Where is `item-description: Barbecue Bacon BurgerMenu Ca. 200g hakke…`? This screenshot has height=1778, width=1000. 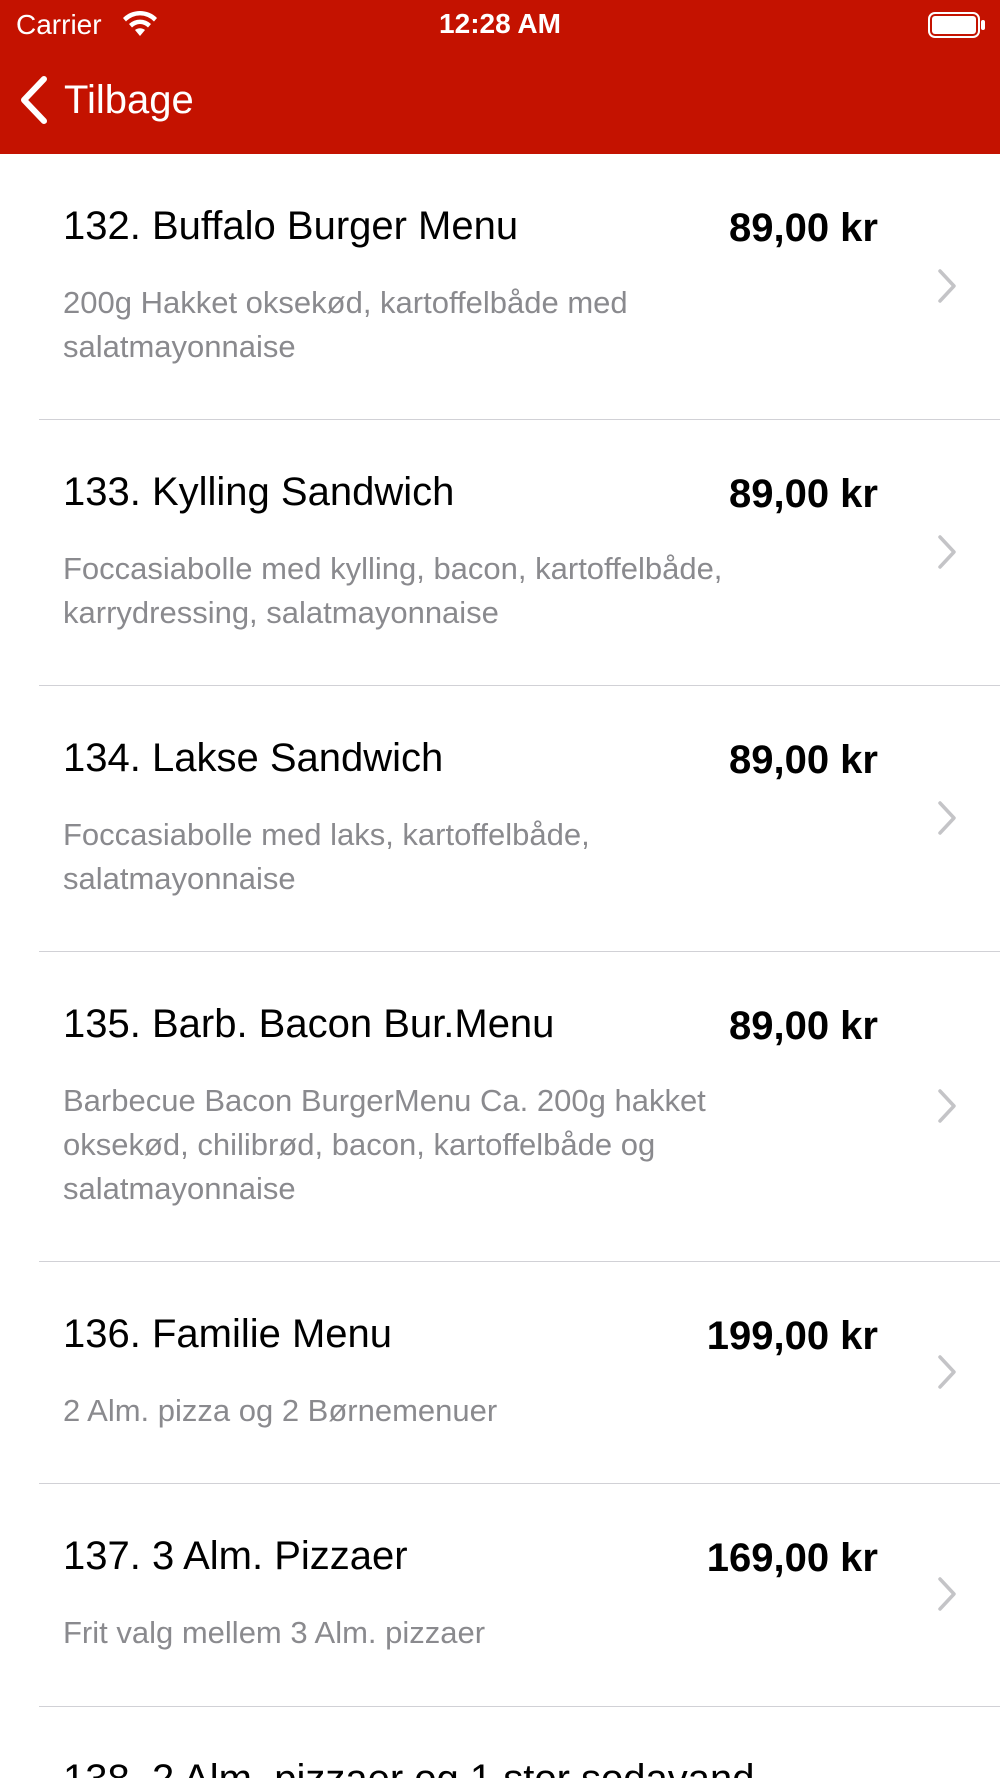
item-description: Barbecue Bacon BurgerMenu Ca. 200g hakke… is located at coordinates (384, 1144).